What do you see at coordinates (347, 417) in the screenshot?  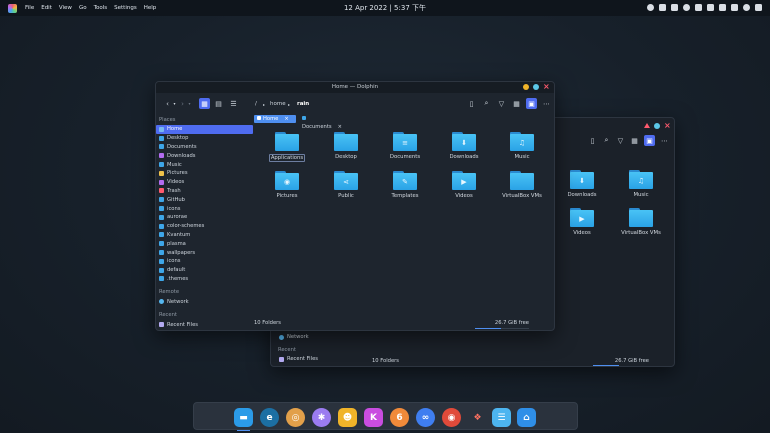 I see `cat-app-icon: ☻` at bounding box center [347, 417].